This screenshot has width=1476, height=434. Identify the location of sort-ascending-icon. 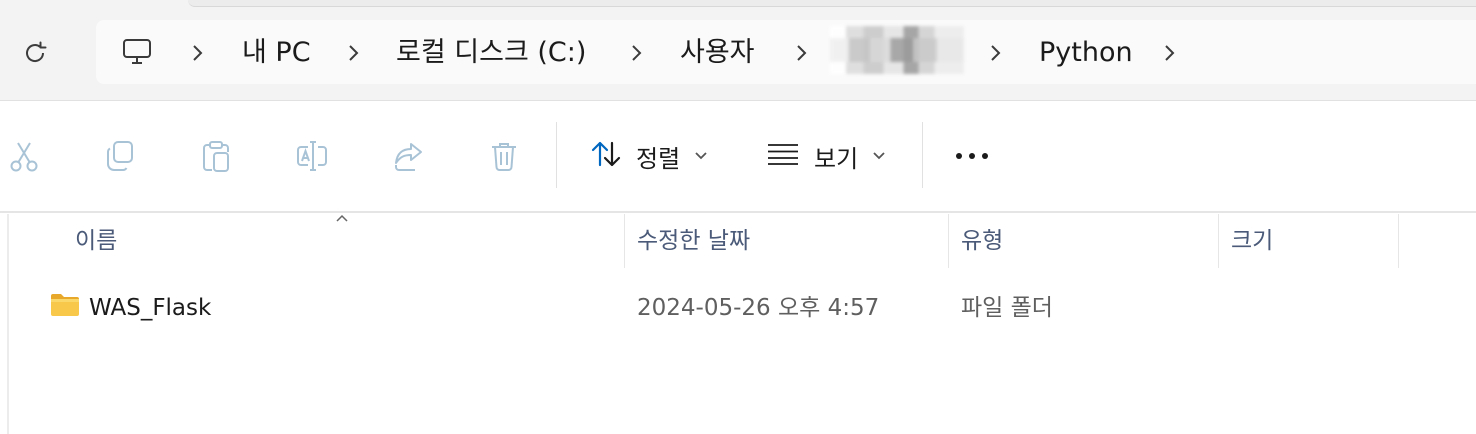
(342, 218).